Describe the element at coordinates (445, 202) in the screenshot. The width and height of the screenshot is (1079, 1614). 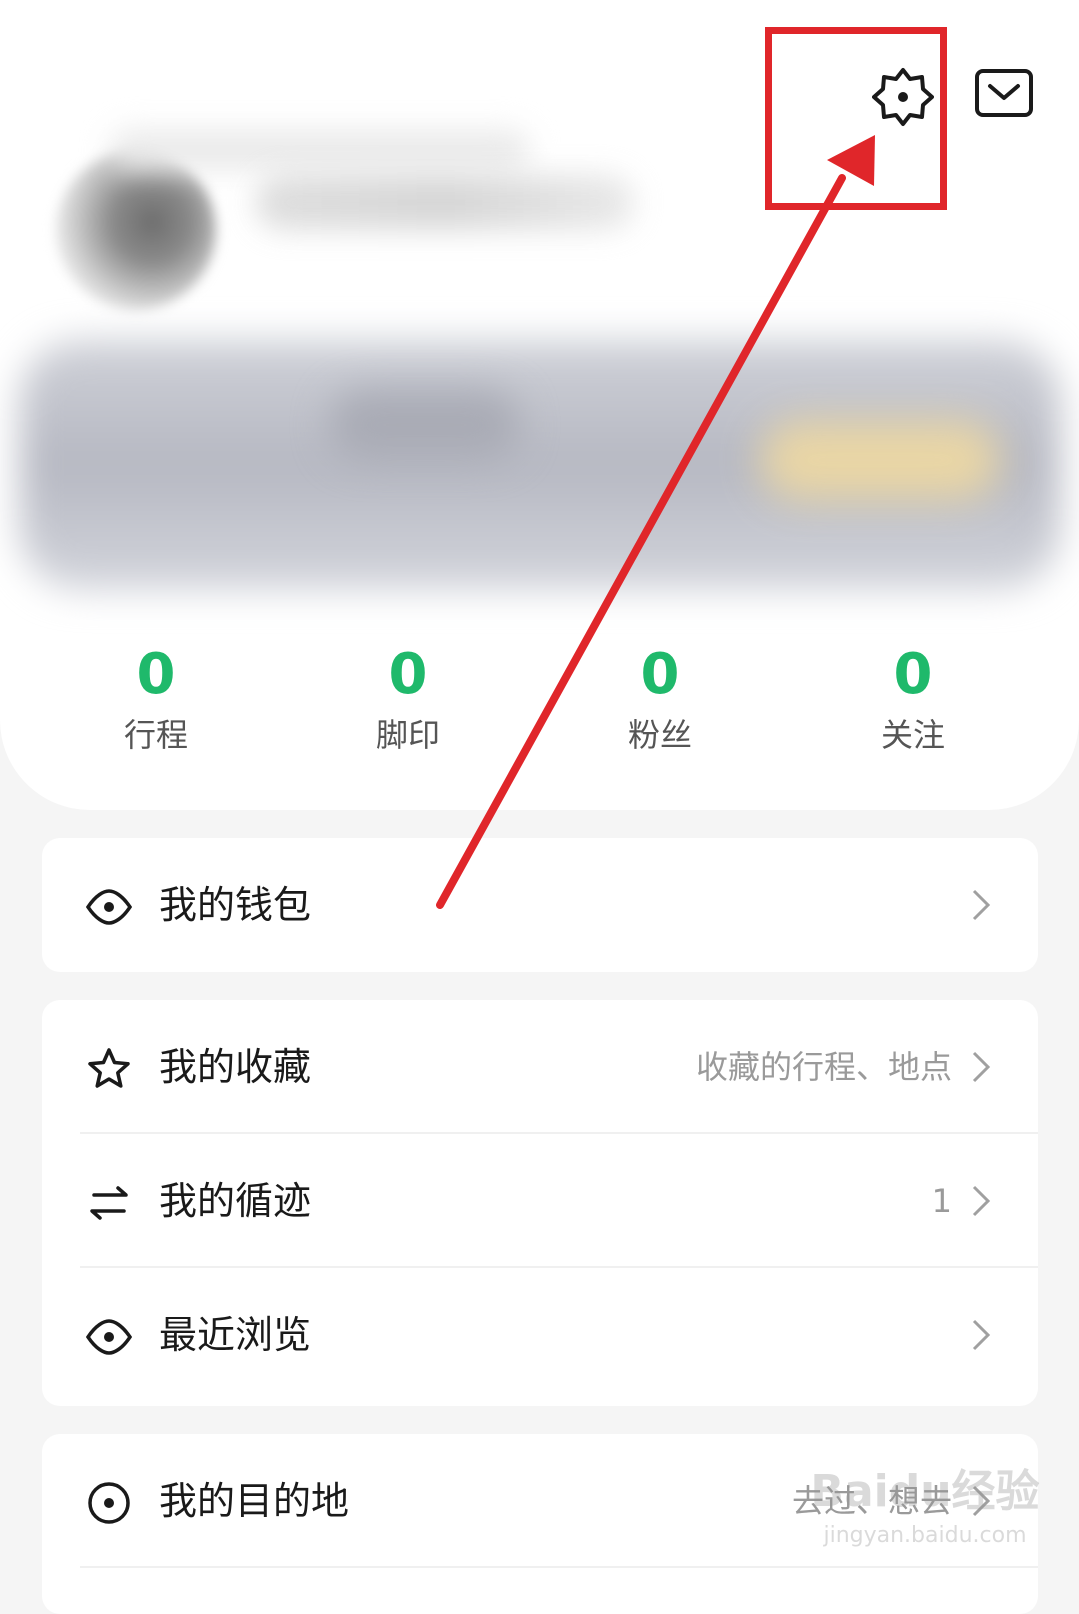
I see `username-blurred` at that location.